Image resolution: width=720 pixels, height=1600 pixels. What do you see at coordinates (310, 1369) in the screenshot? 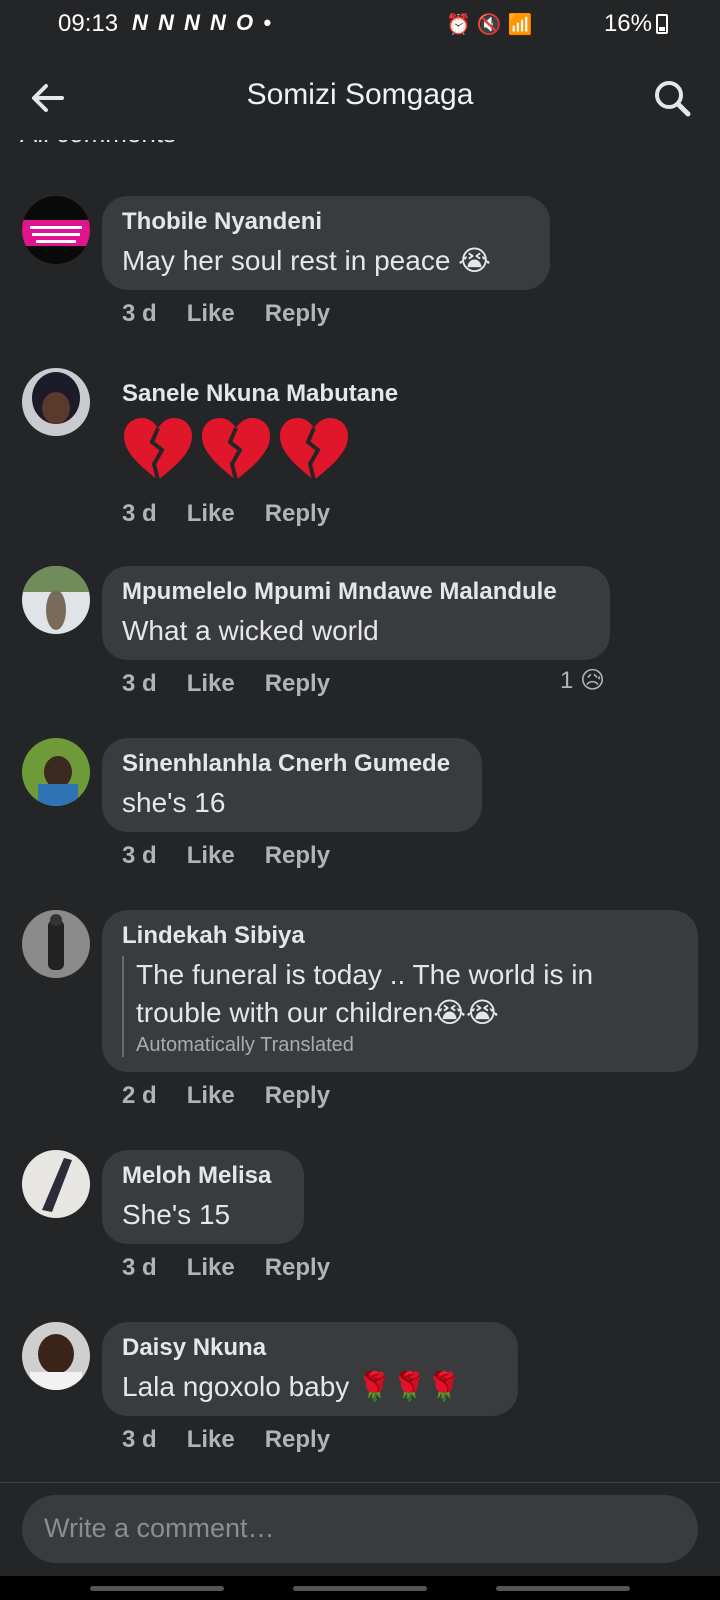
I see `comment-bubble: Daisy Nkuna Lala ngoxolo baby 🌹🌹🌹` at bounding box center [310, 1369].